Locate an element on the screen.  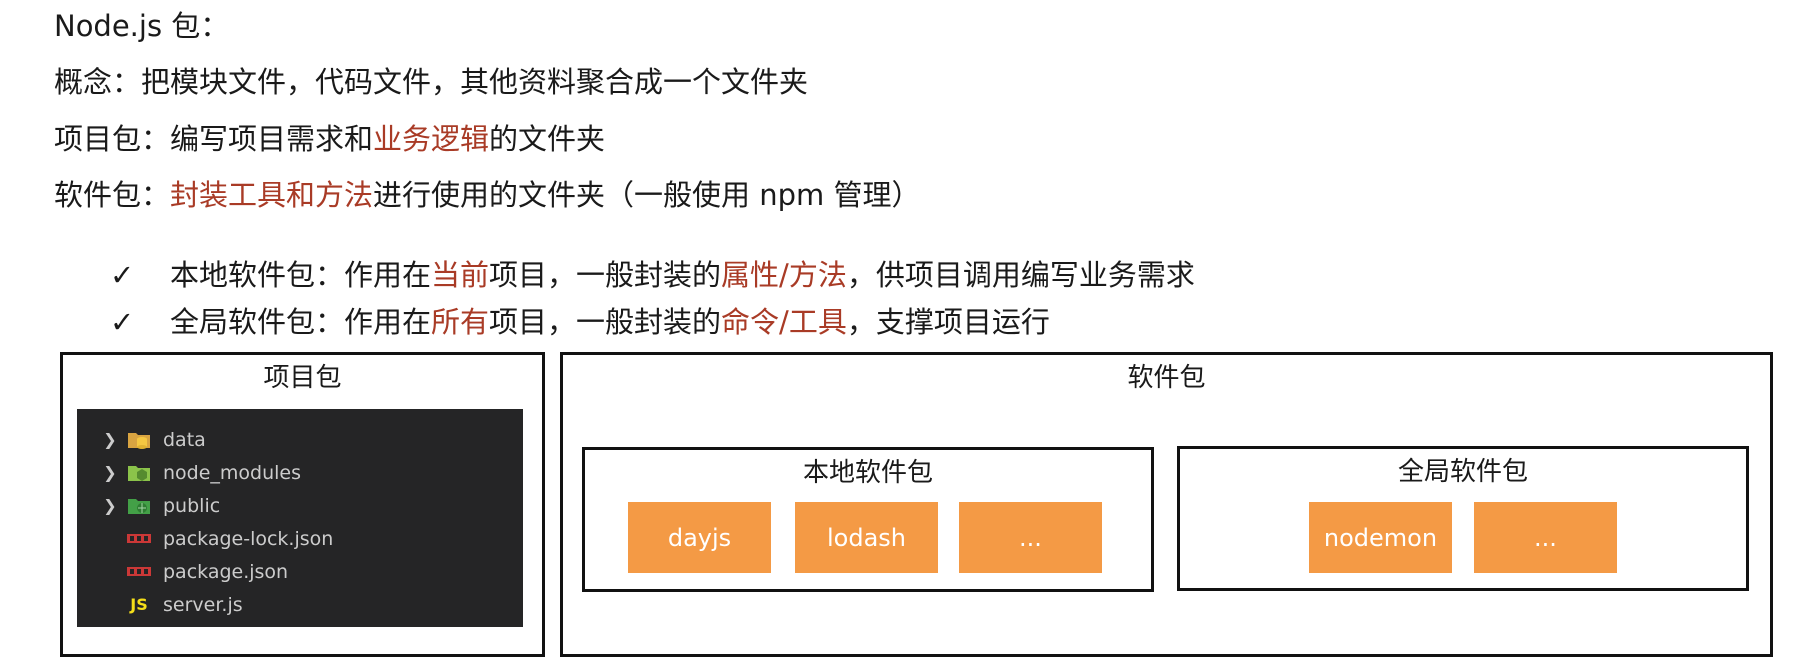
tree-item-package-lock-json: ❯ package-lock.json is located at coordinates (300, 538).